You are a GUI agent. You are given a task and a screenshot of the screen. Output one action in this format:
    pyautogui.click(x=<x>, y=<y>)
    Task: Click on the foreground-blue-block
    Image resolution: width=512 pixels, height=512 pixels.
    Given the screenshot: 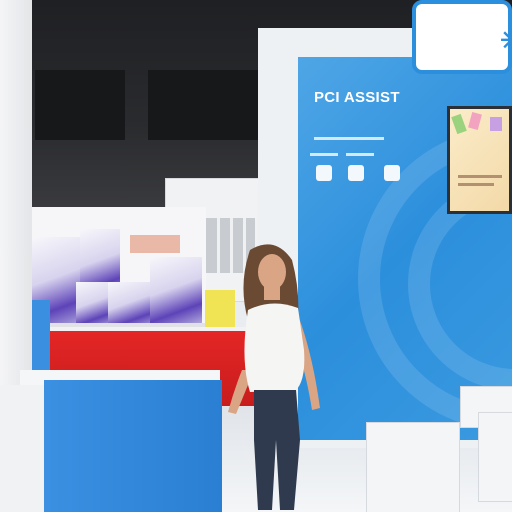 What is the action you would take?
    pyautogui.click(x=133, y=446)
    